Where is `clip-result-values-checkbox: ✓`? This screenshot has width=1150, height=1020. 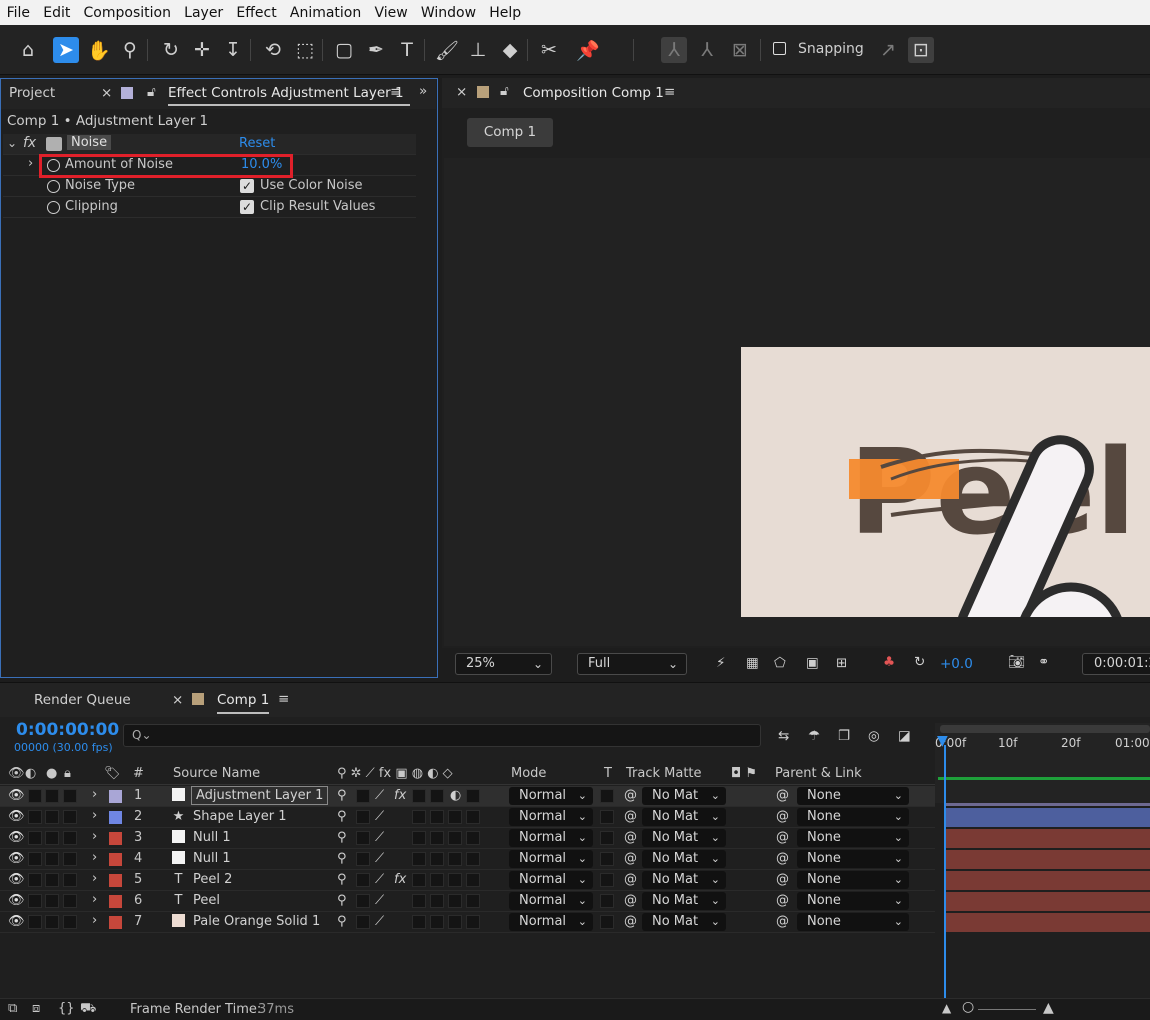 clip-result-values-checkbox: ✓ is located at coordinates (247, 207).